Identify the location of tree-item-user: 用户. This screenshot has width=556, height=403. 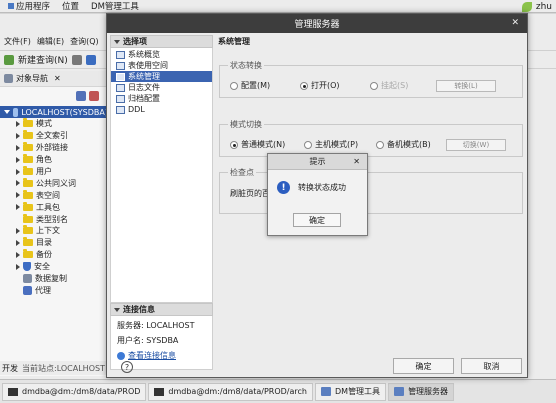
(61, 172).